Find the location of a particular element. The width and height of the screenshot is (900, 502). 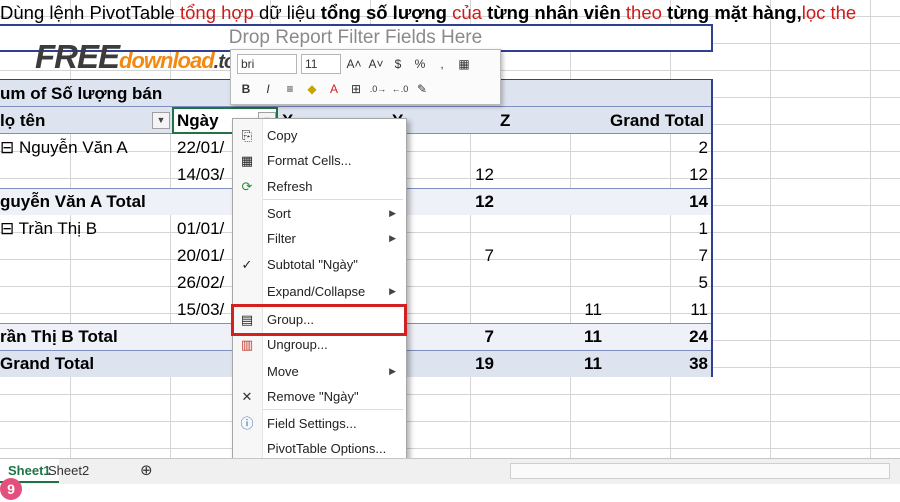

title-segment: theo is located at coordinates (644, 12).